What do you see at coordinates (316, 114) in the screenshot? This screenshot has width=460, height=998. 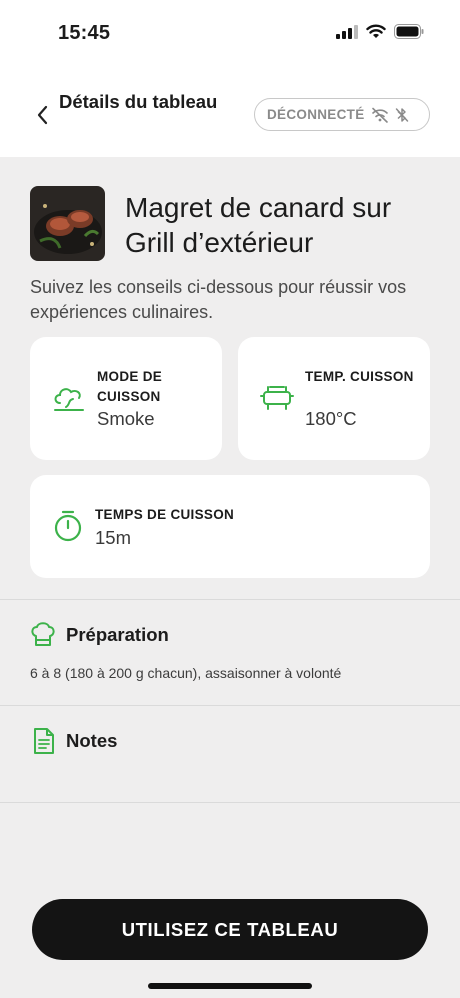 I see `connection-status-label: DÉCONNECTÉ` at bounding box center [316, 114].